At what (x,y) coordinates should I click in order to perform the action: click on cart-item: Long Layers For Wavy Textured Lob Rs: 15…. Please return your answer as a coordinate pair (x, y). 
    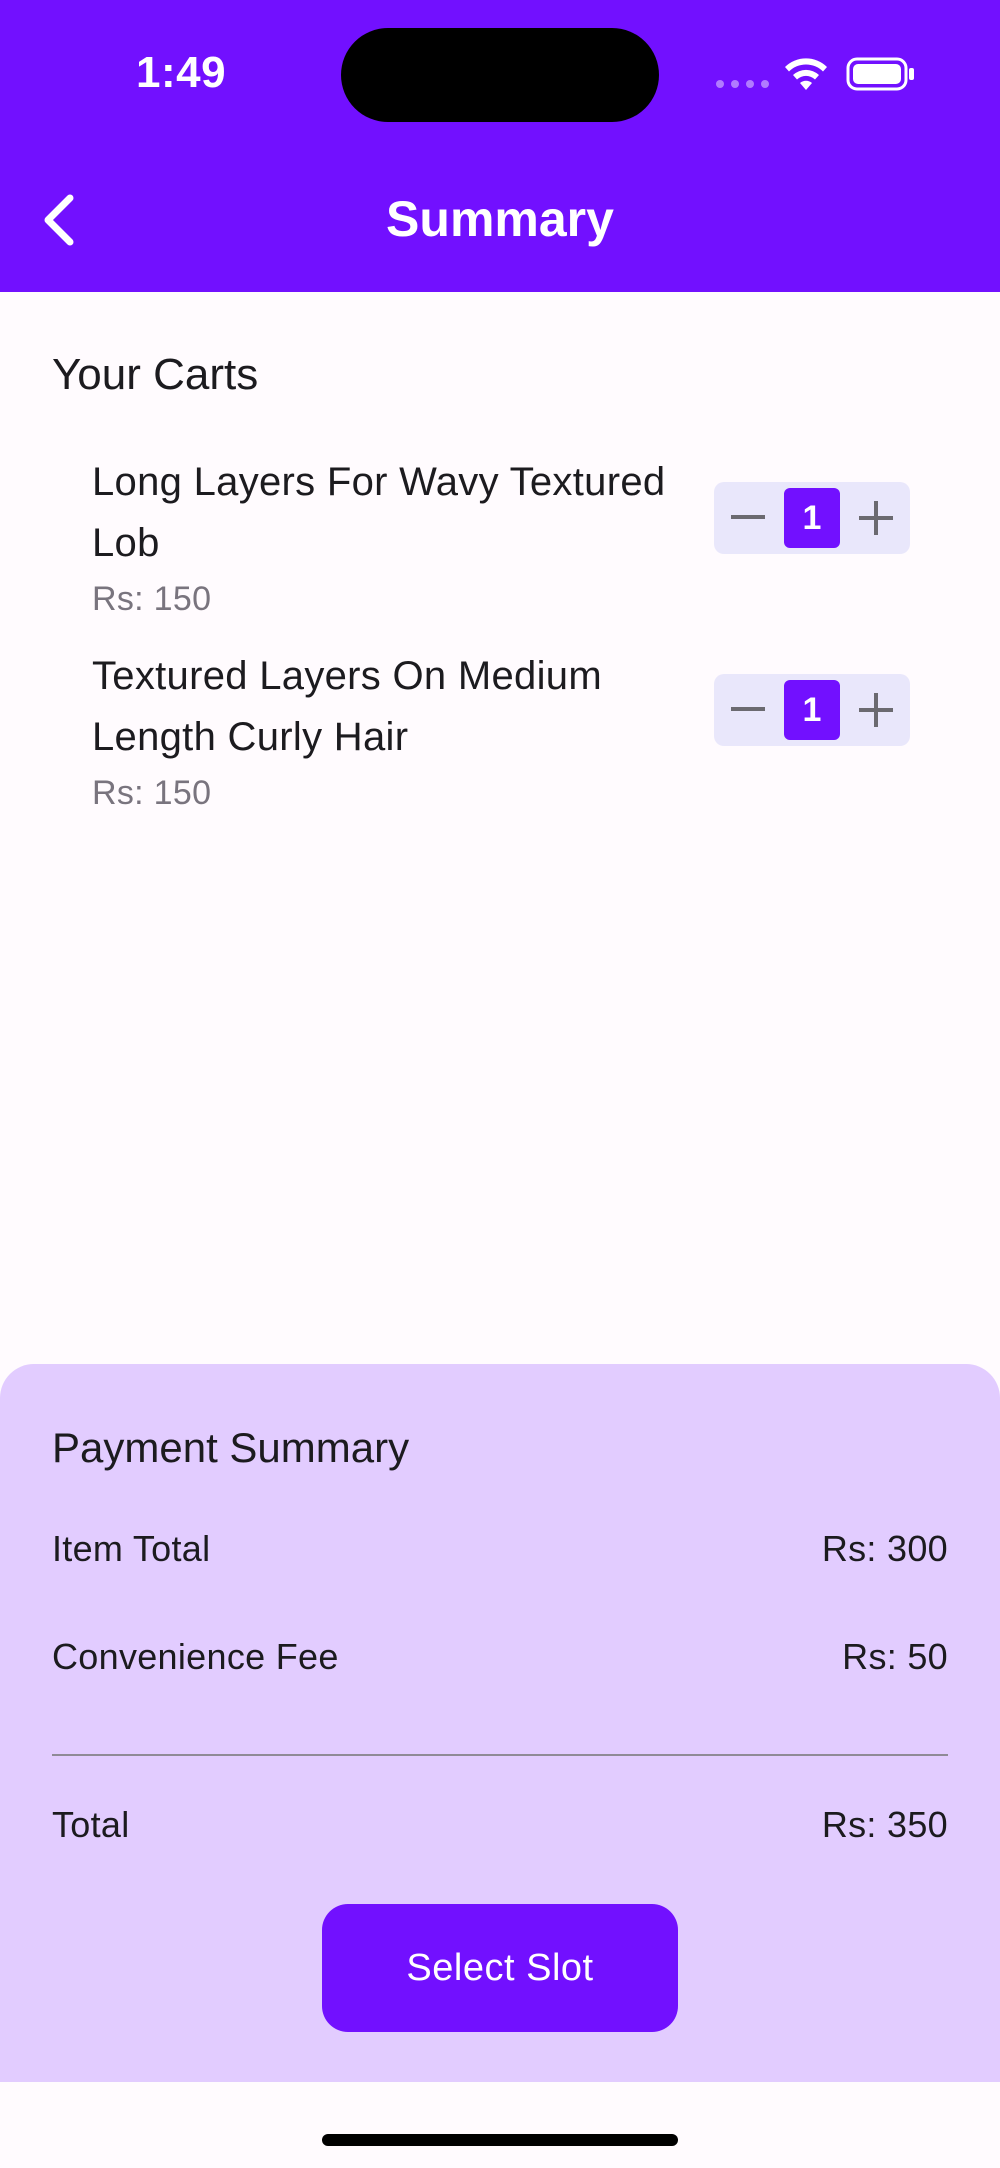
    Looking at the image, I should click on (532, 535).